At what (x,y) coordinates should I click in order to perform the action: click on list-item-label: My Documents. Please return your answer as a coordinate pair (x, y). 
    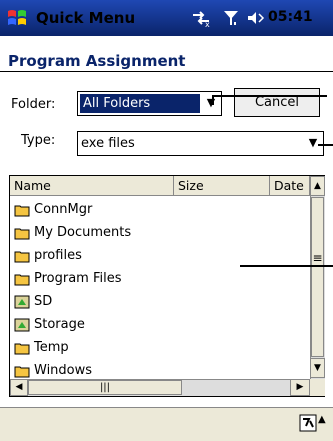
    Looking at the image, I should click on (83, 232).